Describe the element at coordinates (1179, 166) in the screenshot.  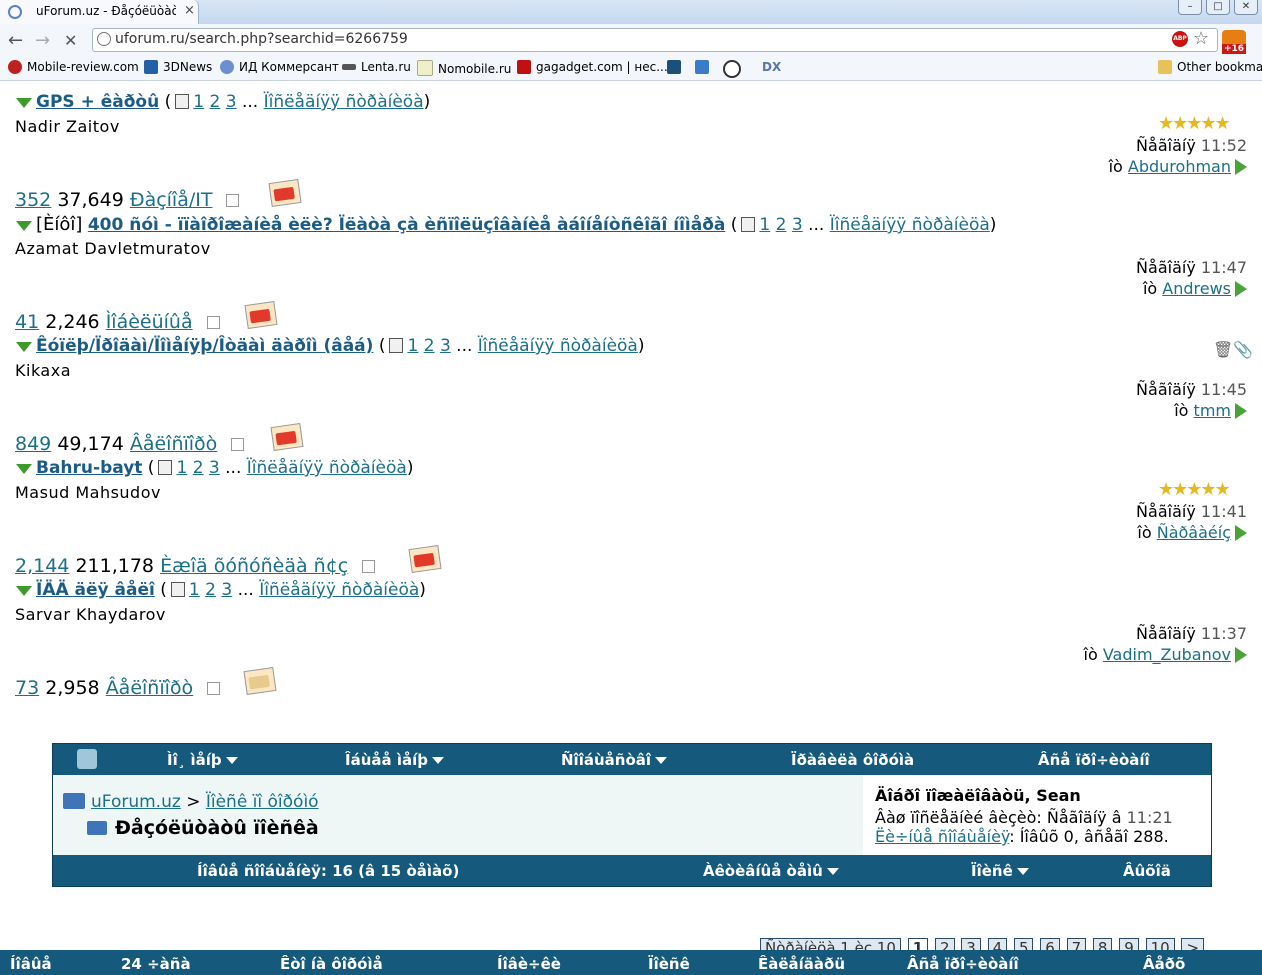
I see `last-poster-link: Abdurohman` at that location.